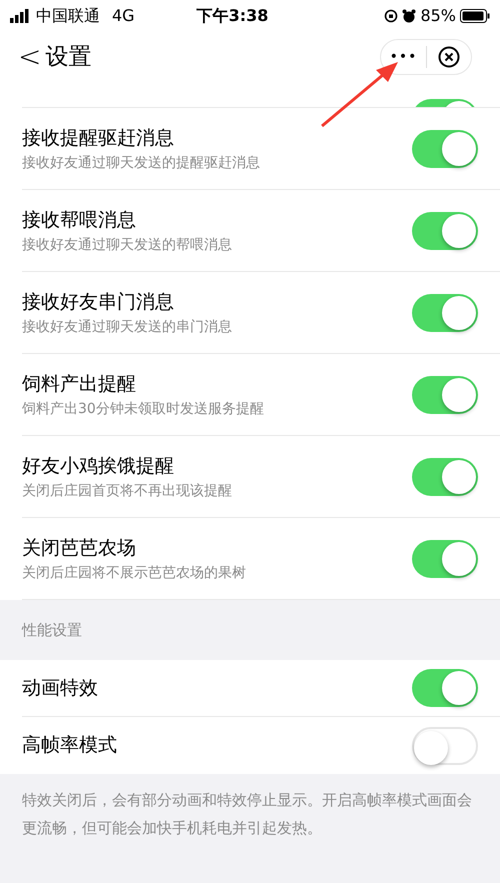  I want to click on setting-description: 饲料产出30分钟未领取时发送服务提醒, so click(143, 409).